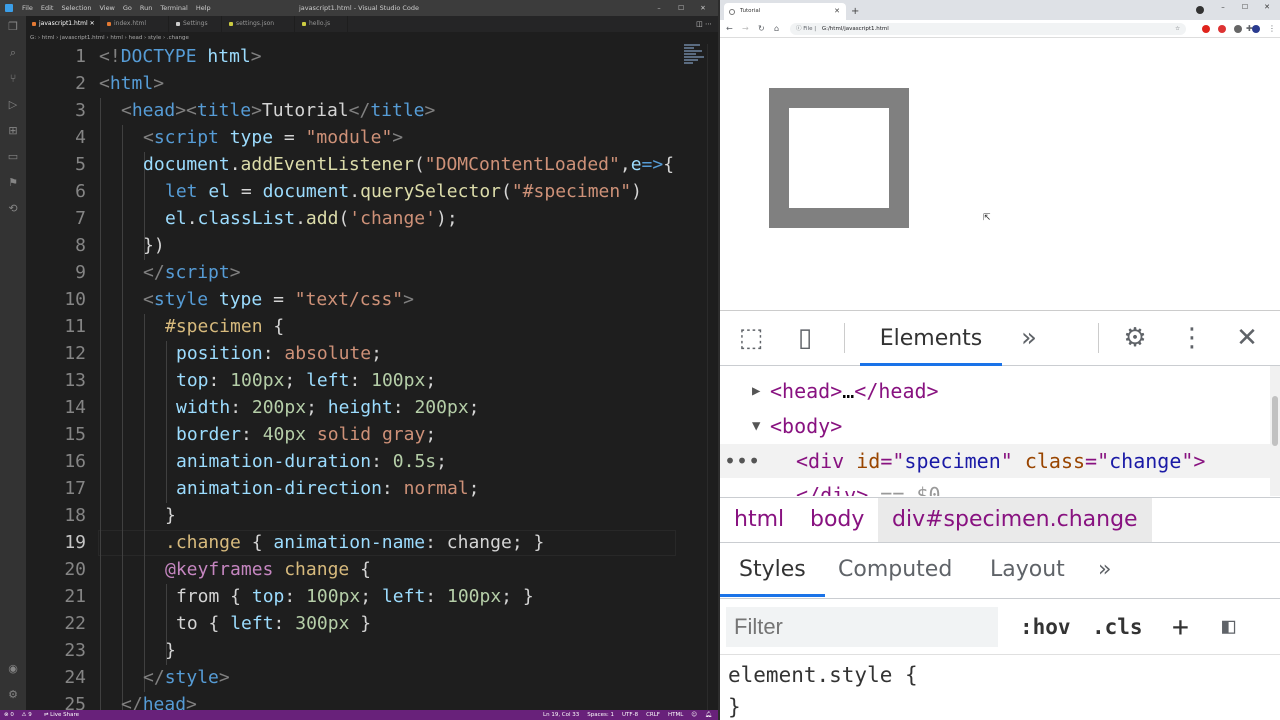 This screenshot has height=720, width=1280. Describe the element at coordinates (742, 461) in the screenshot. I see `node-actions-icon: •••` at that location.